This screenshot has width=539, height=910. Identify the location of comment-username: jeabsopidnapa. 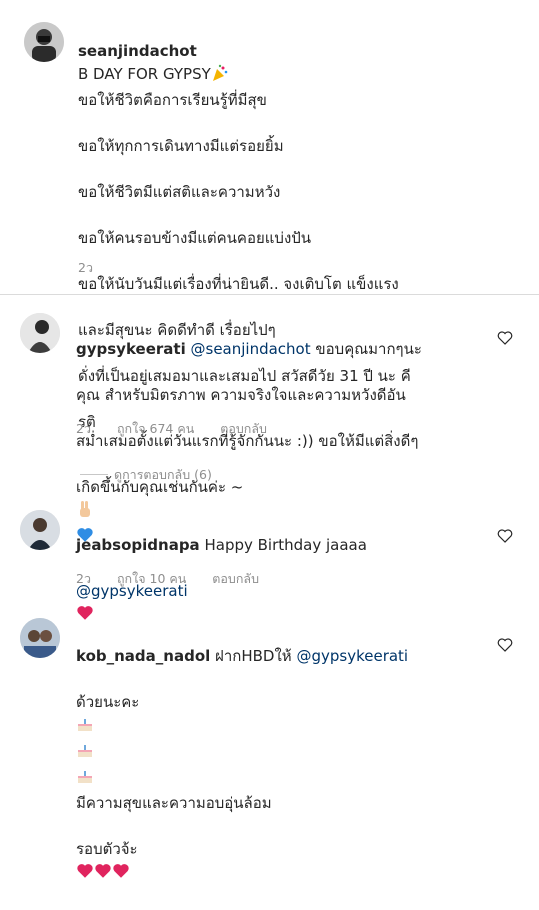
(138, 545).